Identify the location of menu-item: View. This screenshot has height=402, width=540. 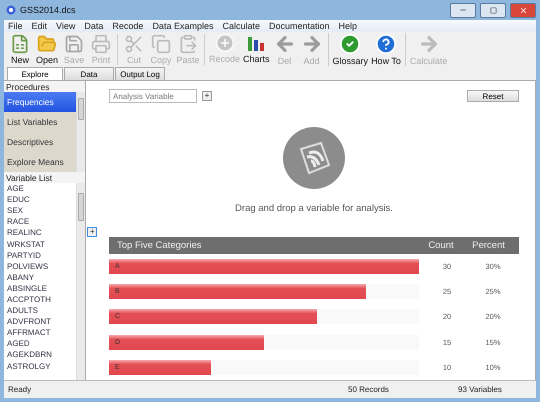
(66, 26).